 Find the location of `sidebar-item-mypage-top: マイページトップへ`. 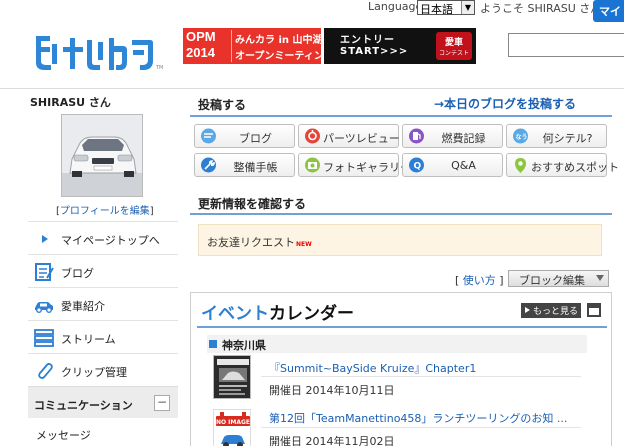

sidebar-item-mypage-top: マイページトップへ is located at coordinates (103, 237).